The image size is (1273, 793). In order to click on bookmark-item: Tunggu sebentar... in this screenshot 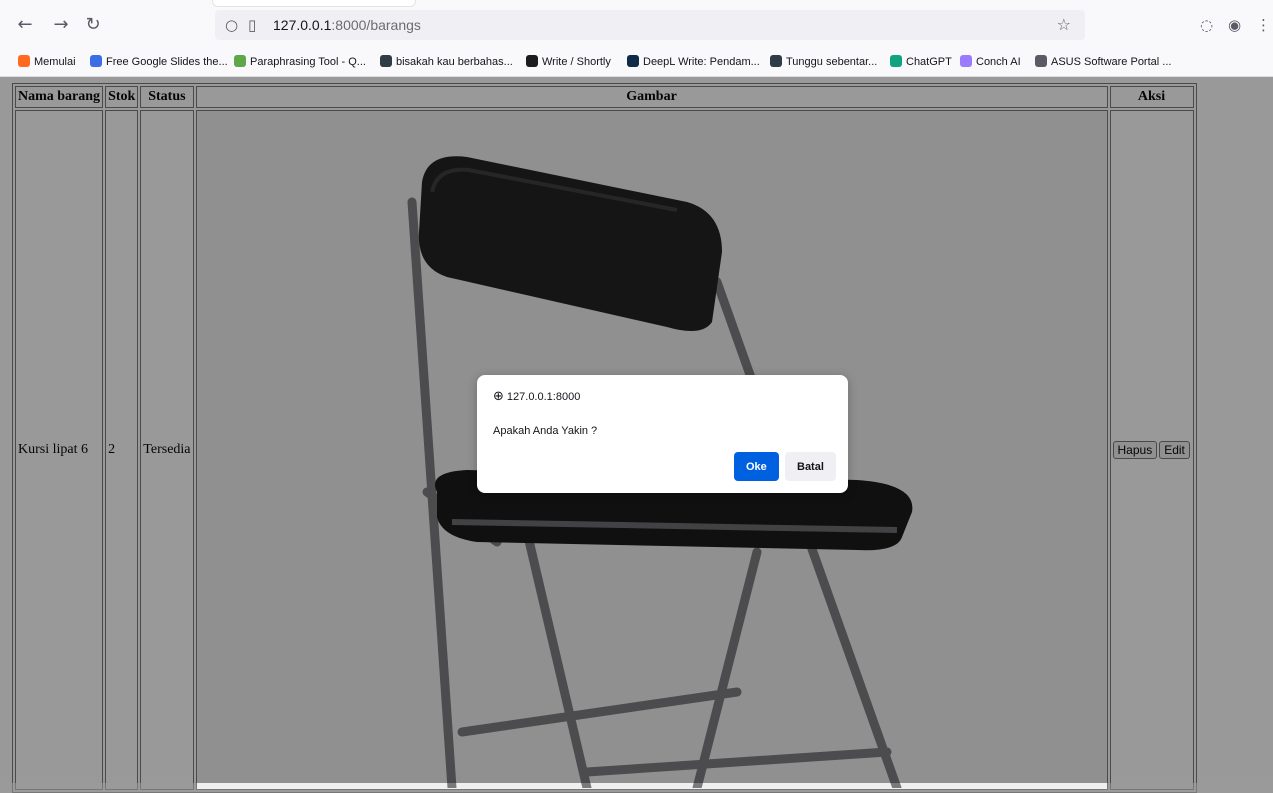, I will do `click(823, 62)`.